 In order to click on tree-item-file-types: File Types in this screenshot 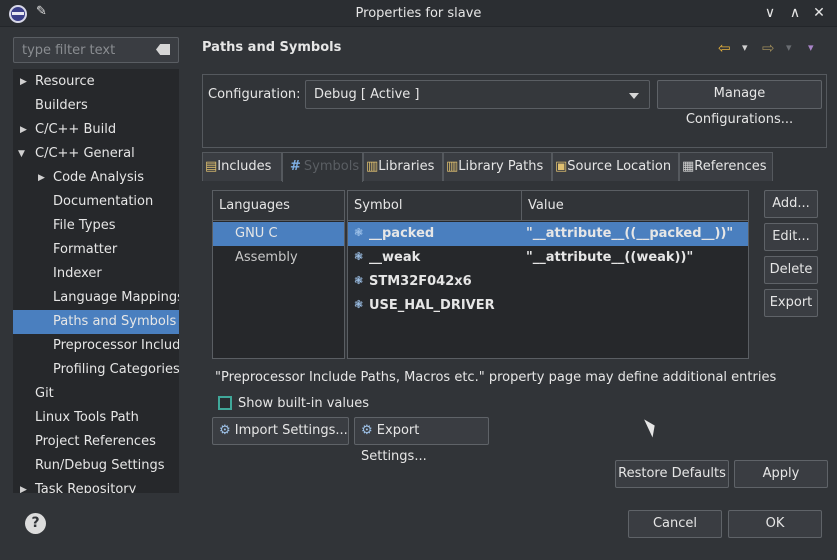, I will do `click(96, 226)`.